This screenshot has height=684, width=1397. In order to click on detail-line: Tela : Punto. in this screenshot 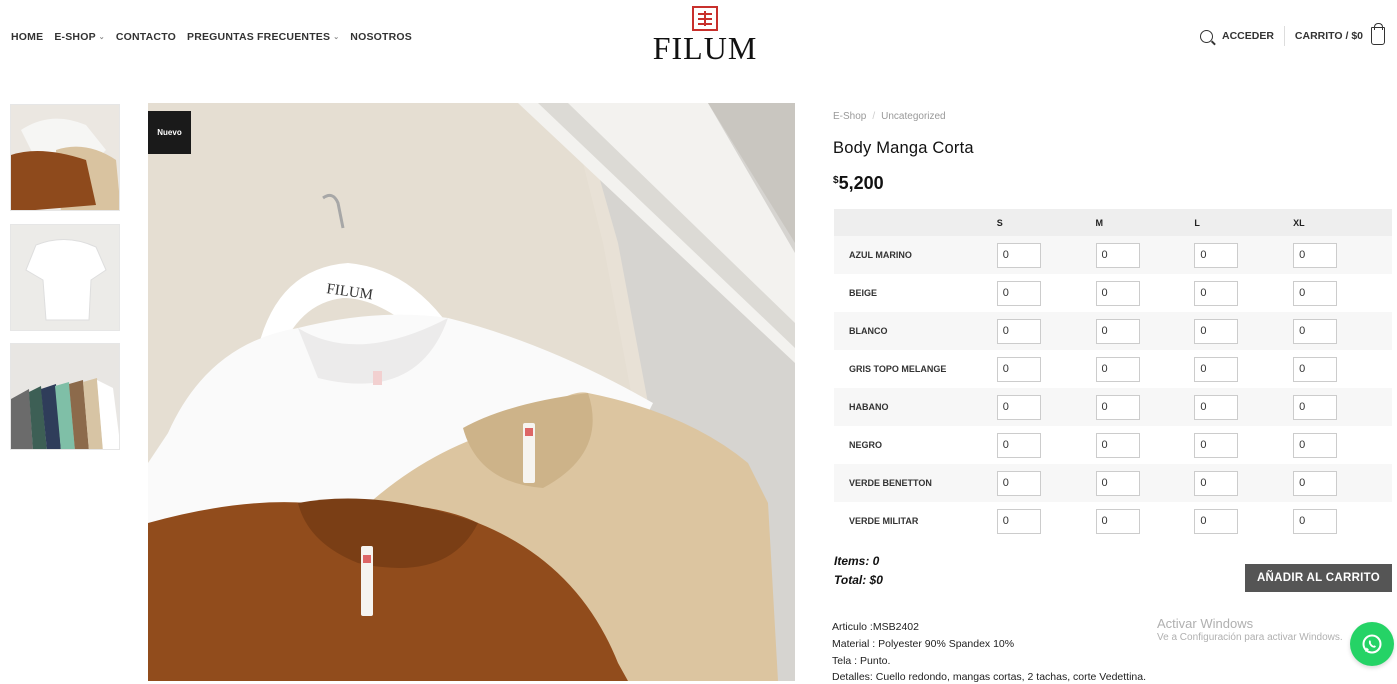, I will do `click(861, 660)`.